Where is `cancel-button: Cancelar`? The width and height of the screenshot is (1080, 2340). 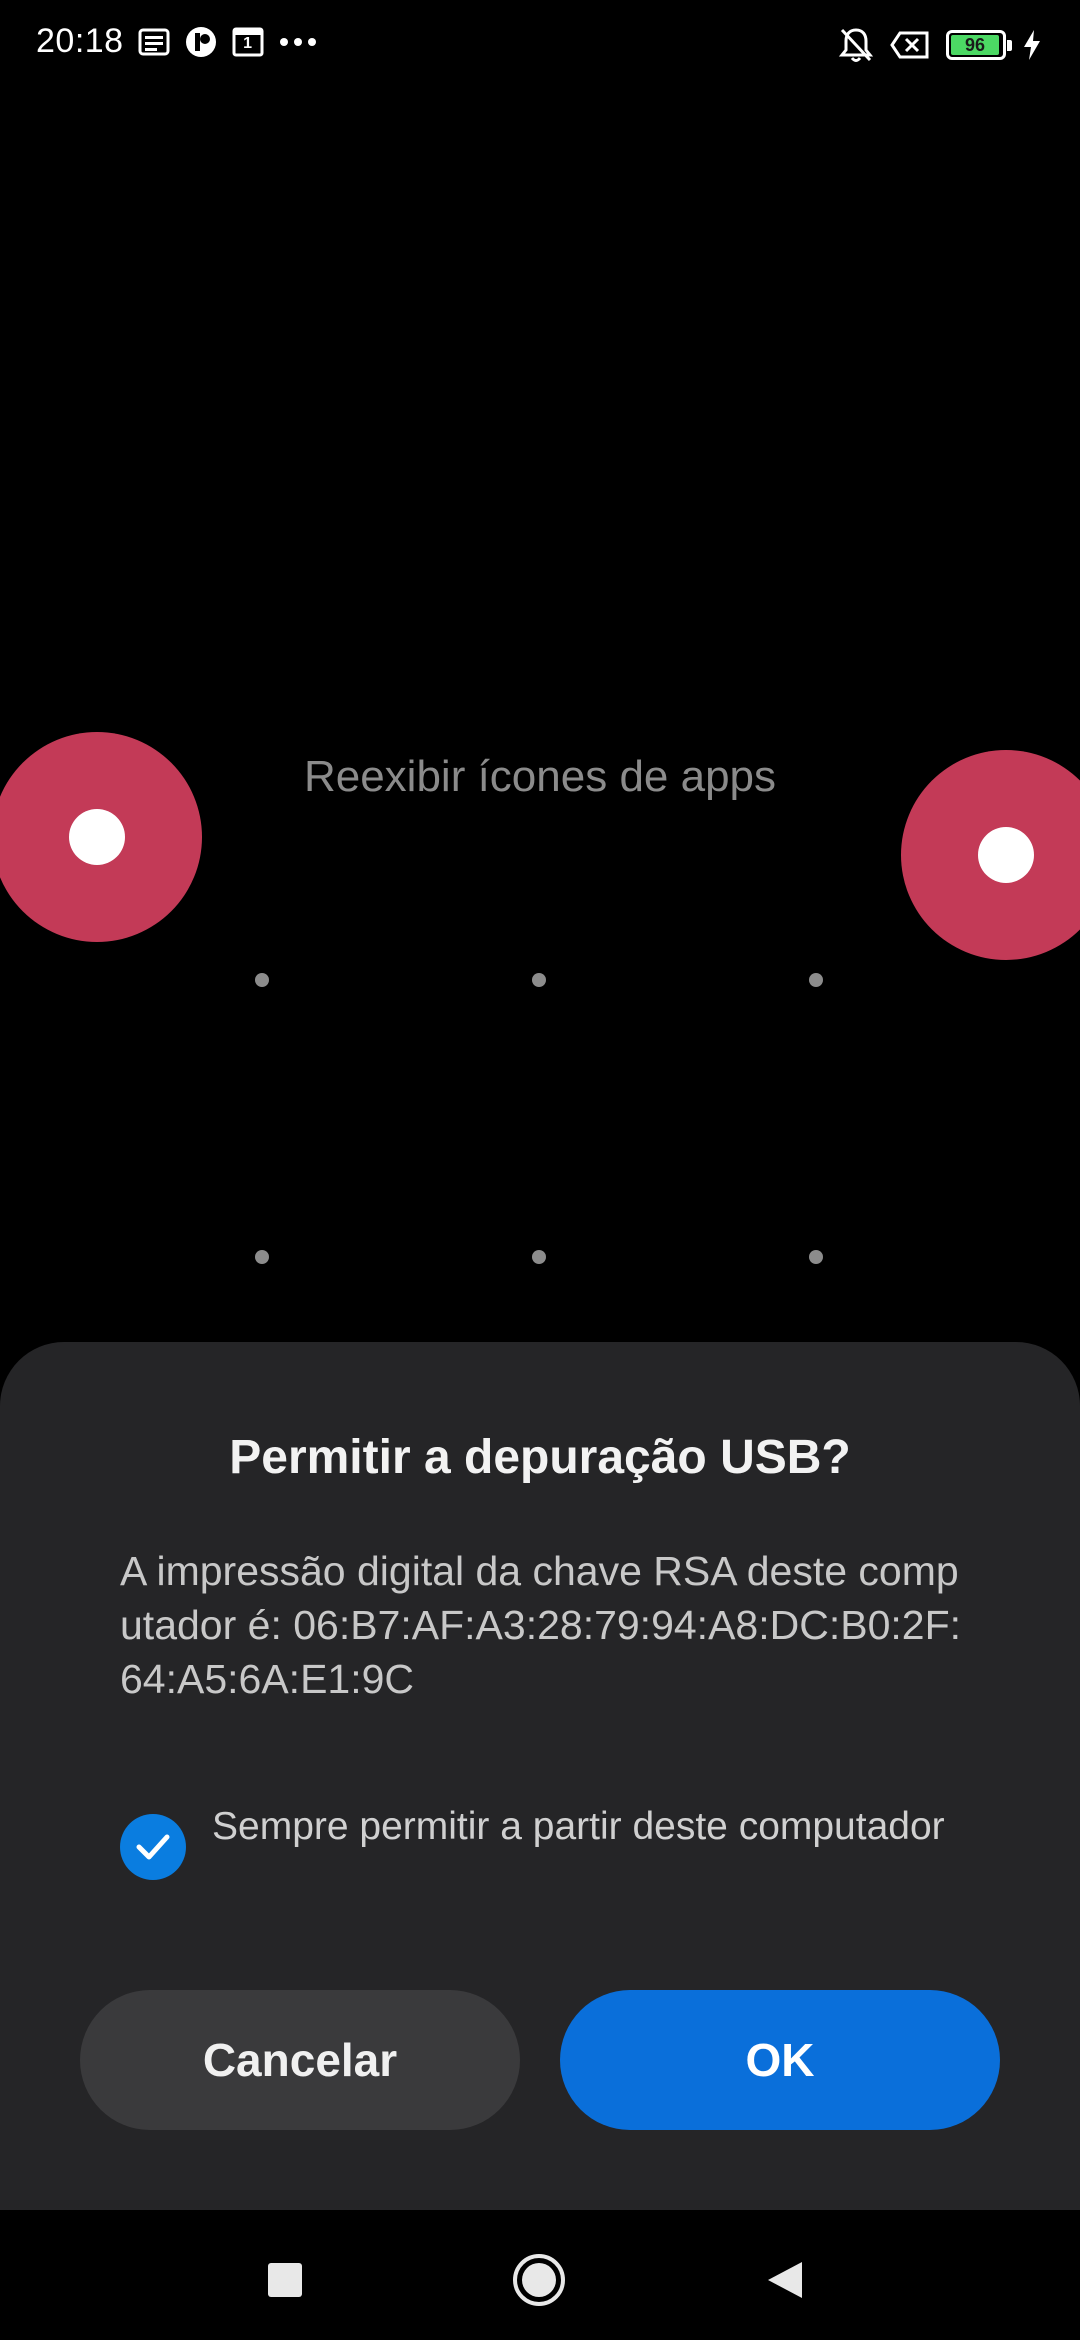 cancel-button: Cancelar is located at coordinates (300, 2060).